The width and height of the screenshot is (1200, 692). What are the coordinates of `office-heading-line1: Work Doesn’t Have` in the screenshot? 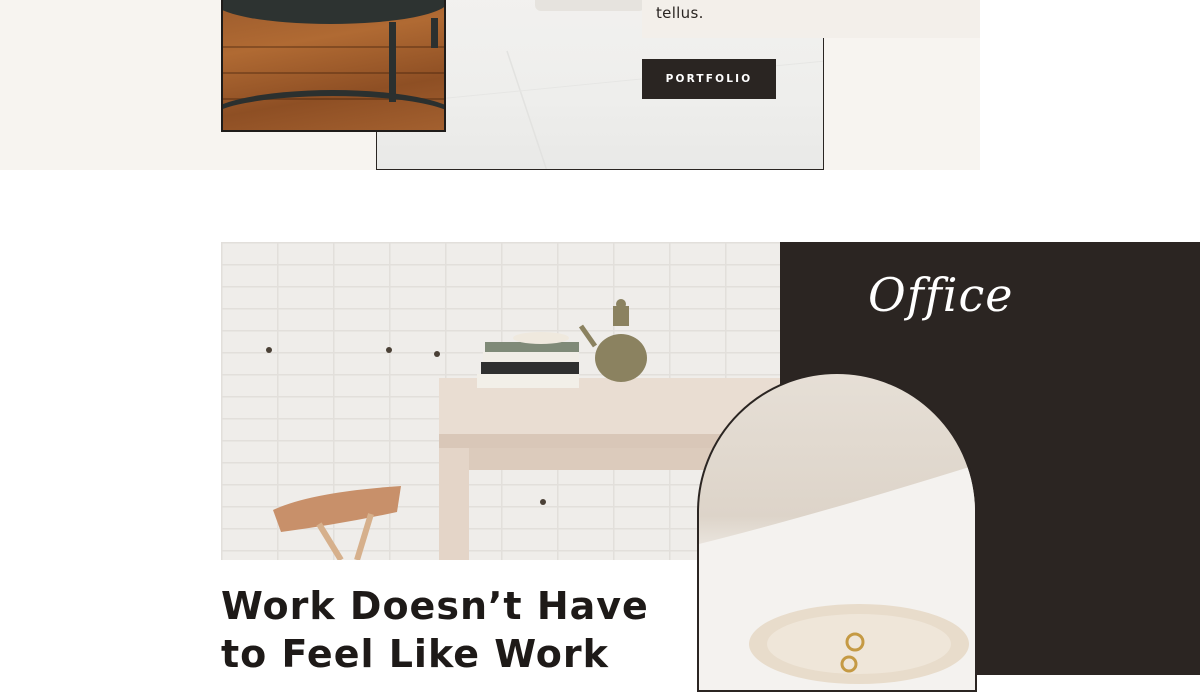 It's located at (435, 606).